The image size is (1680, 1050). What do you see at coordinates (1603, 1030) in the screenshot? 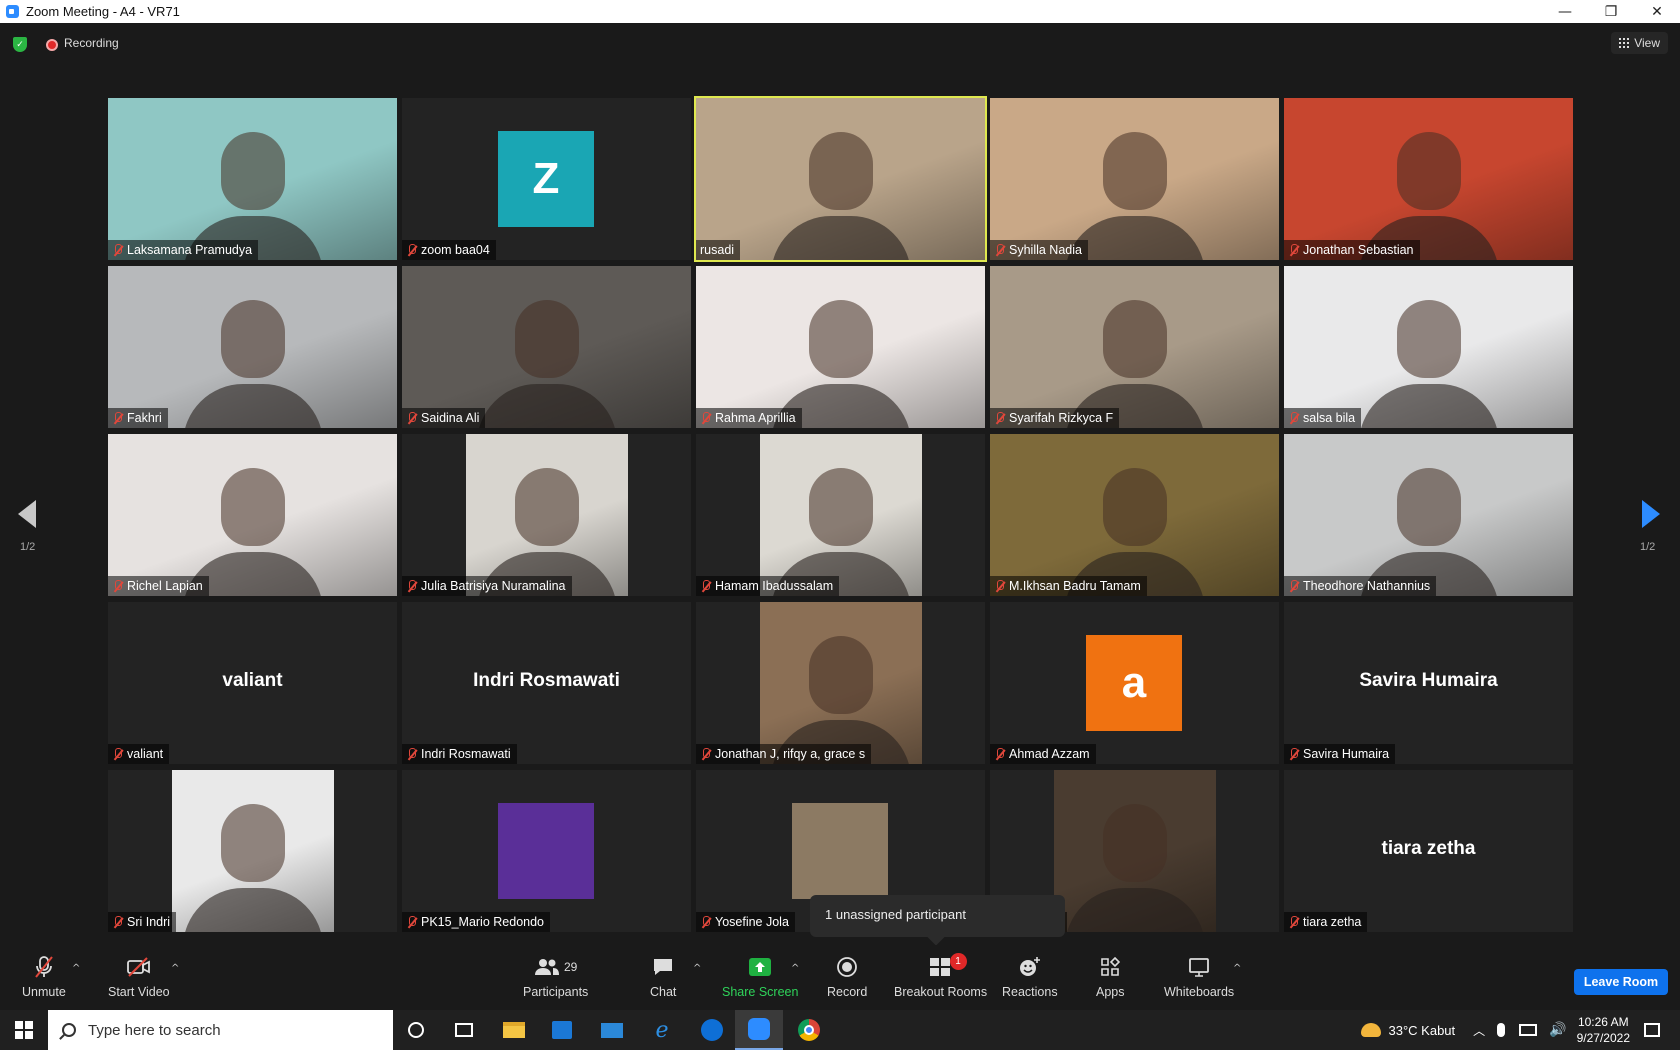
I see `taskbar-clock: 10:26 AM 9/27/2022` at bounding box center [1603, 1030].